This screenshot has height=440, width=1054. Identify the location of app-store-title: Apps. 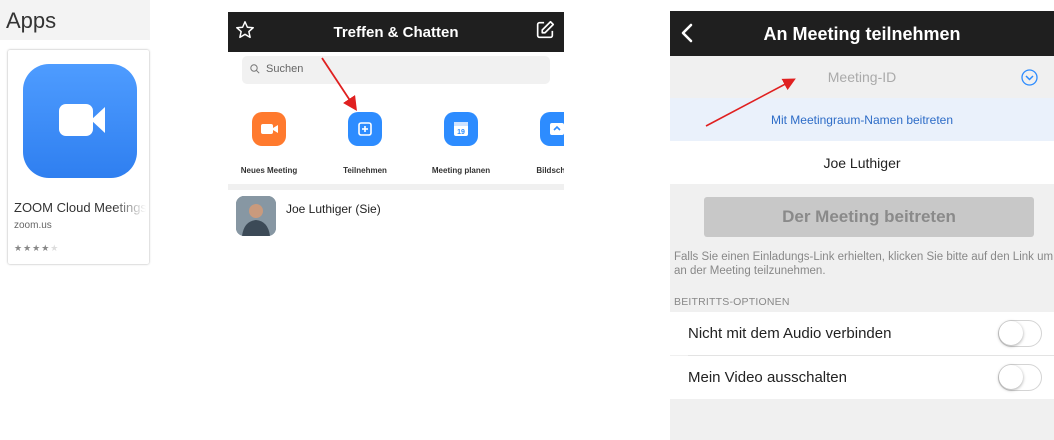
(31, 20).